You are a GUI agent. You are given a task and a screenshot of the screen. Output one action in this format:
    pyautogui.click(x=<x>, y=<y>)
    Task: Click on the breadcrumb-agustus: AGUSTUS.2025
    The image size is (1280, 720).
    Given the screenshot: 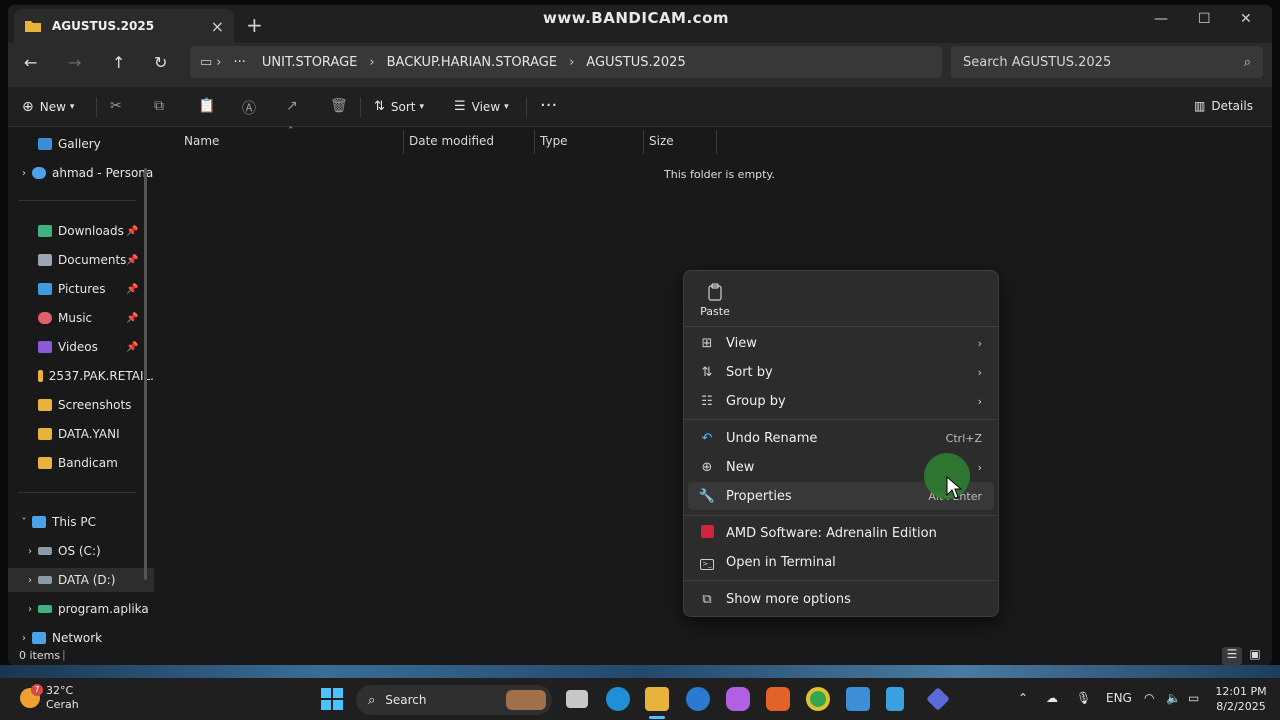 What is the action you would take?
    pyautogui.click(x=635, y=62)
    